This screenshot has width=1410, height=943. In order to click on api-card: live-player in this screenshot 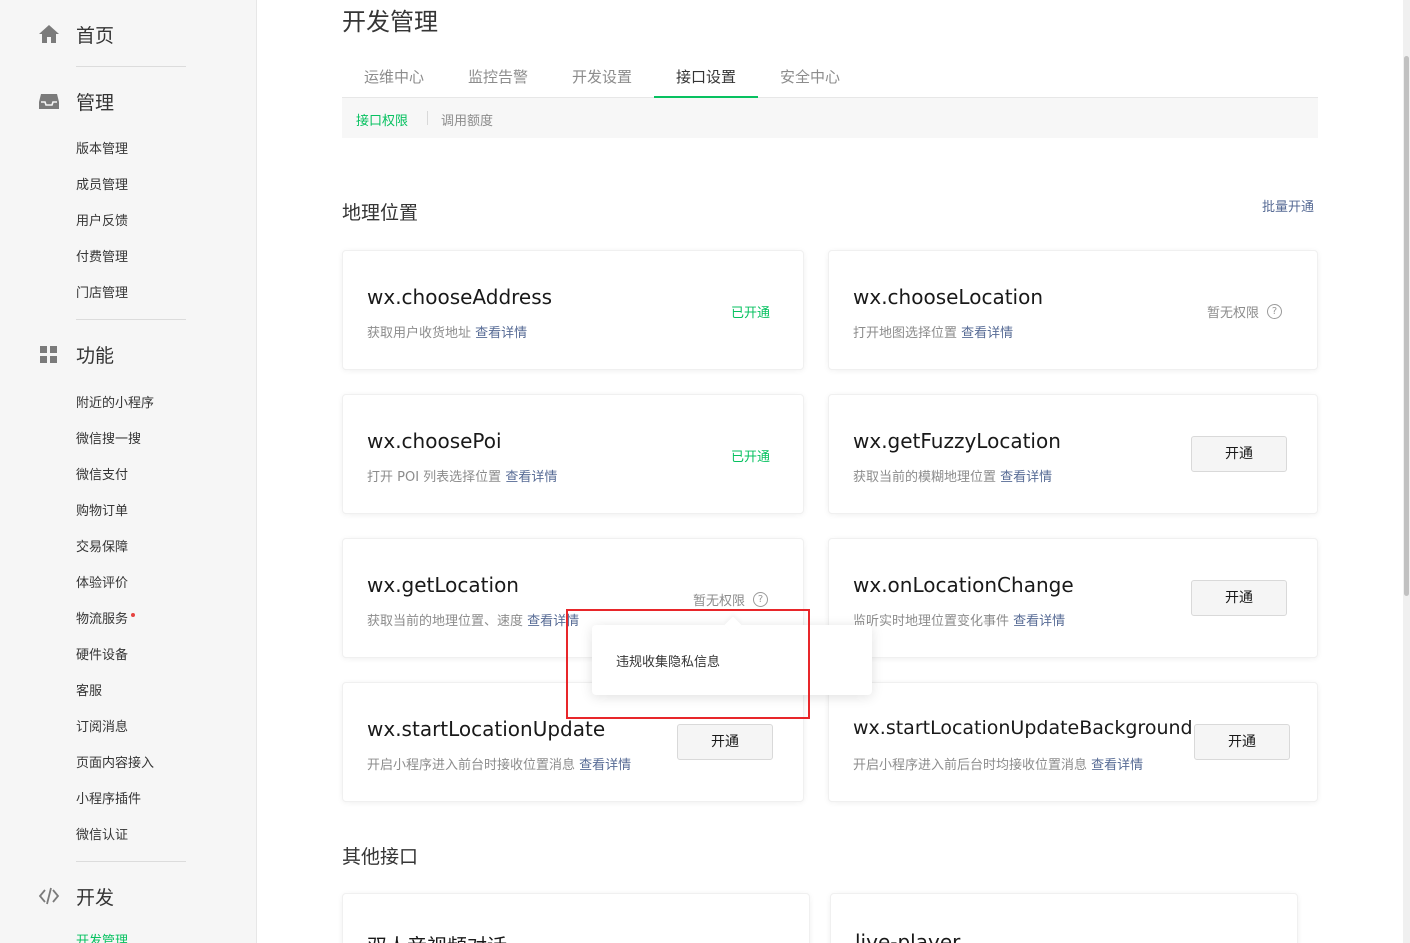, I will do `click(1064, 918)`.